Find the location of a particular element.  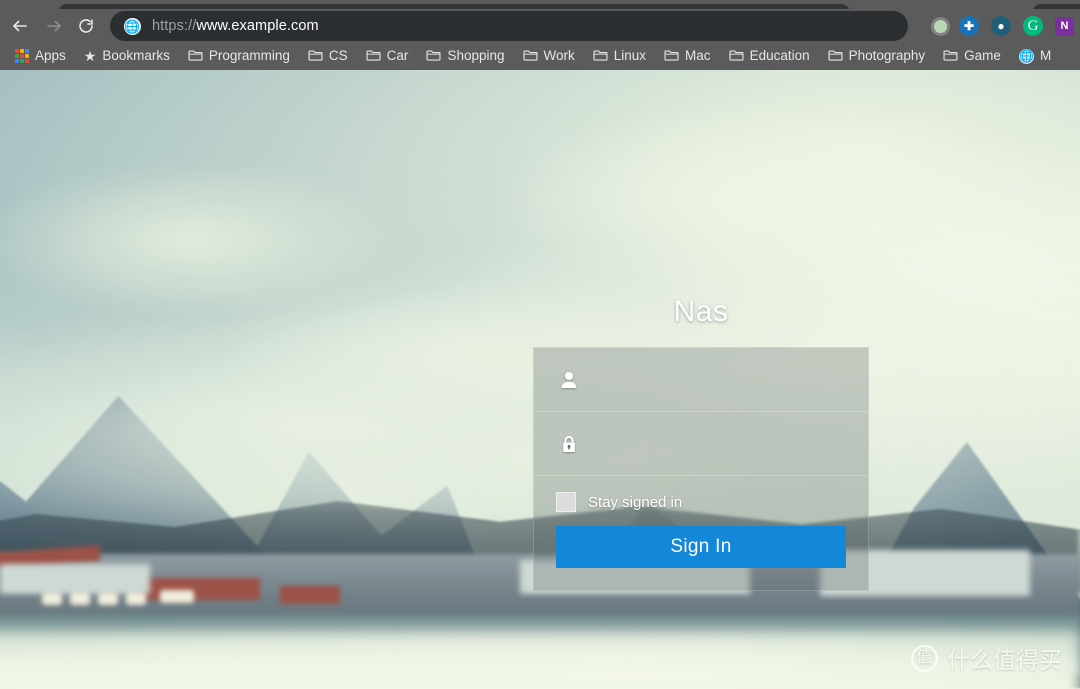

password-field-row is located at coordinates (701, 444).